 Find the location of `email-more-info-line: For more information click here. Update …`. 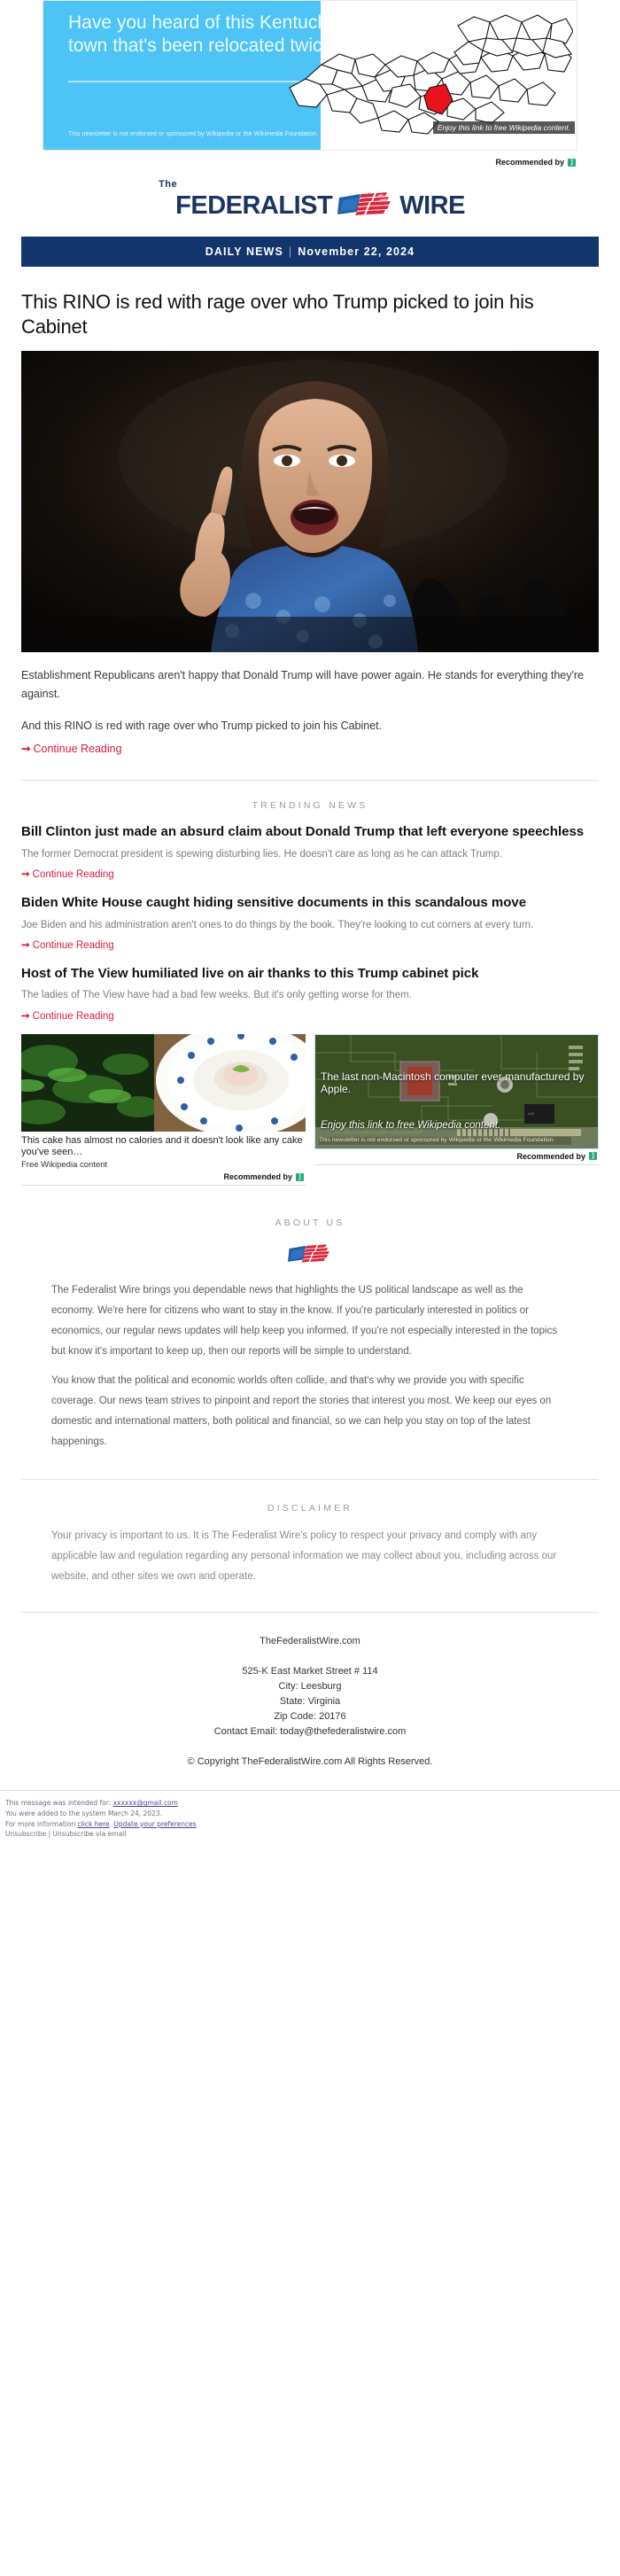

email-more-info-line: For more information click here. Update … is located at coordinates (310, 1825).